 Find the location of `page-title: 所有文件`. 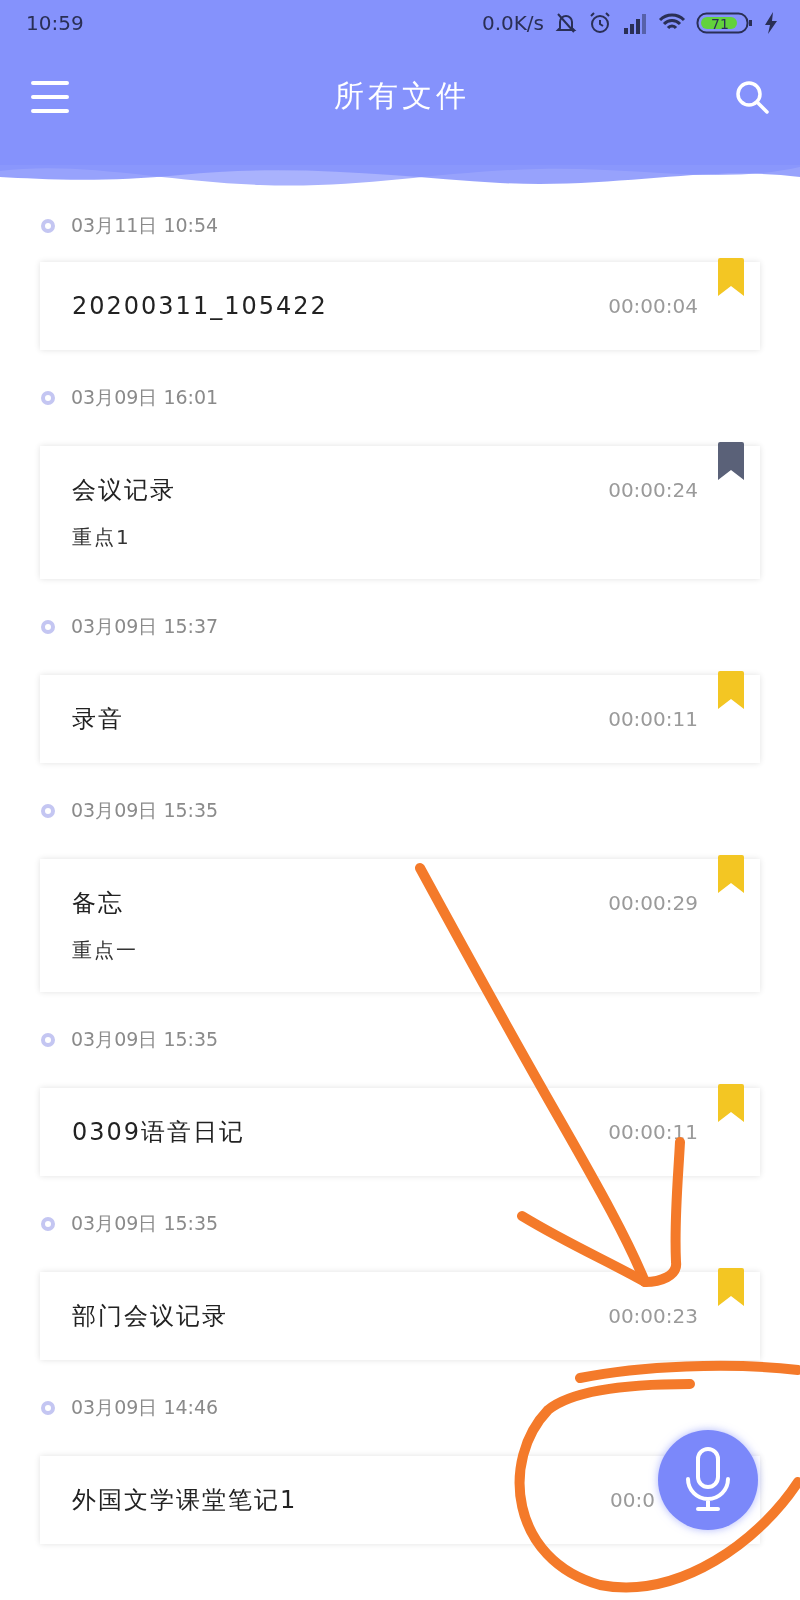

page-title: 所有文件 is located at coordinates (402, 96).